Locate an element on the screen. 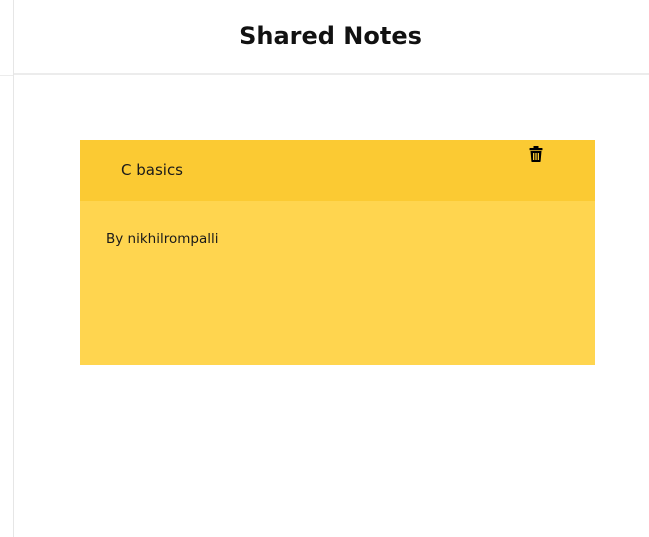  page-header: Shared Notes is located at coordinates (331, 37).